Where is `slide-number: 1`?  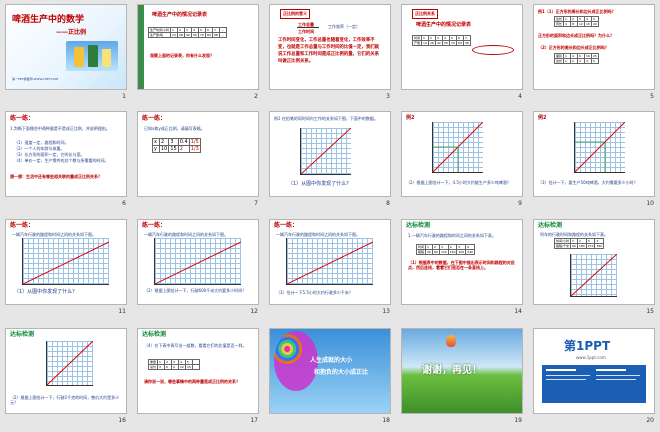 slide-number: 1 is located at coordinates (124, 96).